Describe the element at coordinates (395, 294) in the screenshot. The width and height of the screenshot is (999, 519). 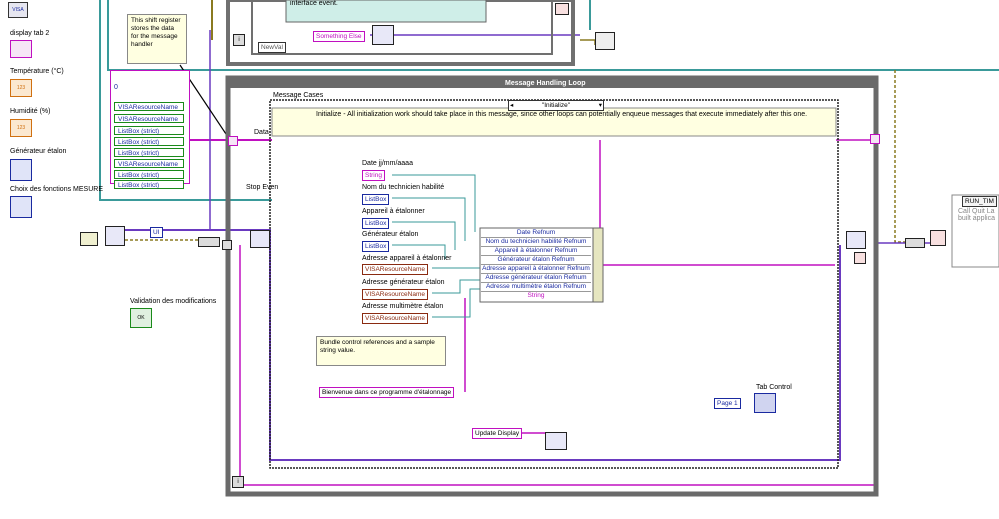
I see `generator-visa-ref: VISAResourceName` at that location.